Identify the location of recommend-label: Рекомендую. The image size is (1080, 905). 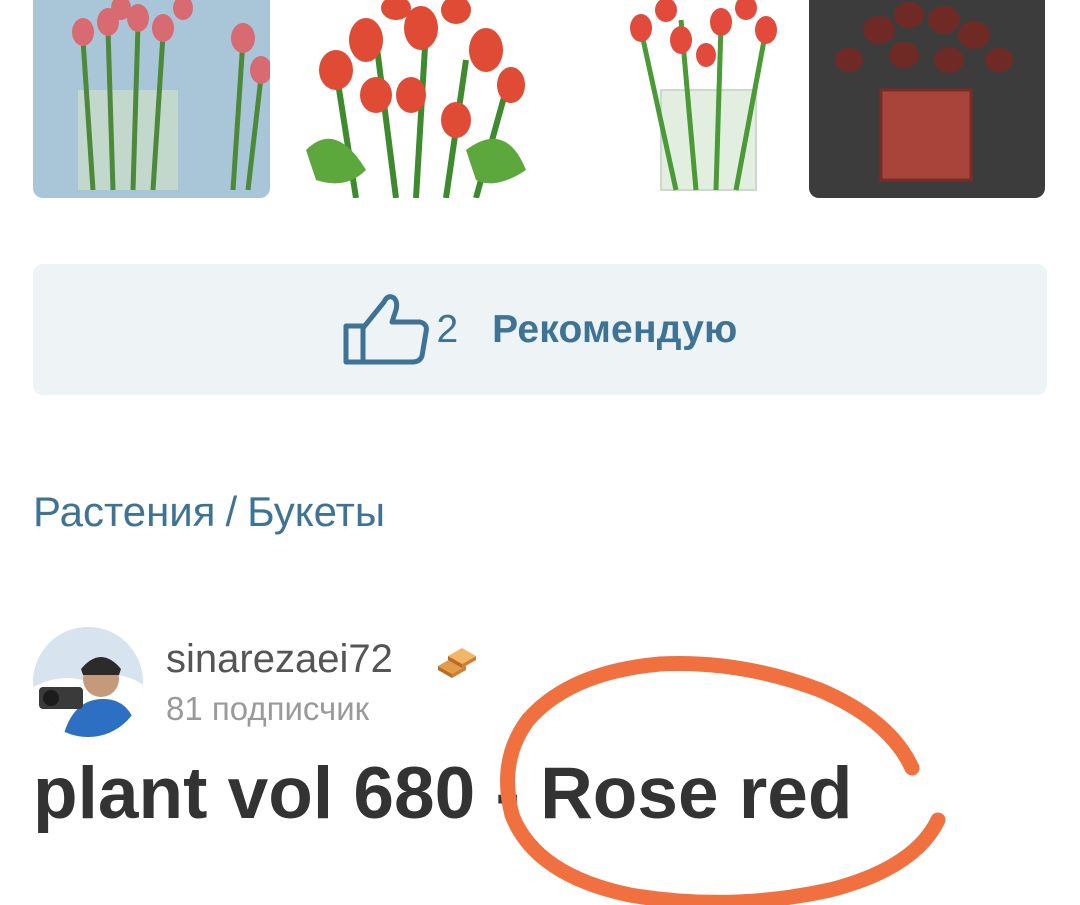
(615, 329).